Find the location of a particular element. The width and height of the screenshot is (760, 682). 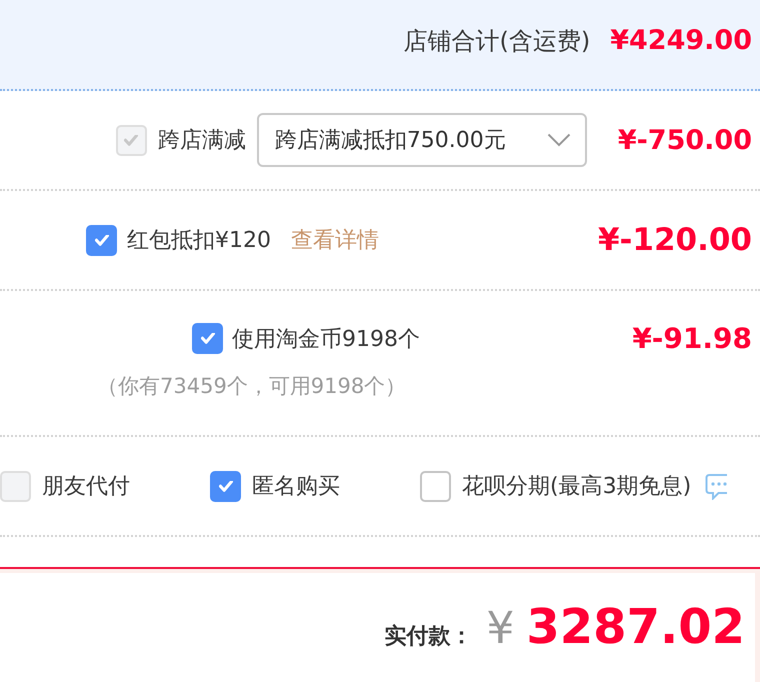

chevron-down-icon is located at coordinates (558, 140).